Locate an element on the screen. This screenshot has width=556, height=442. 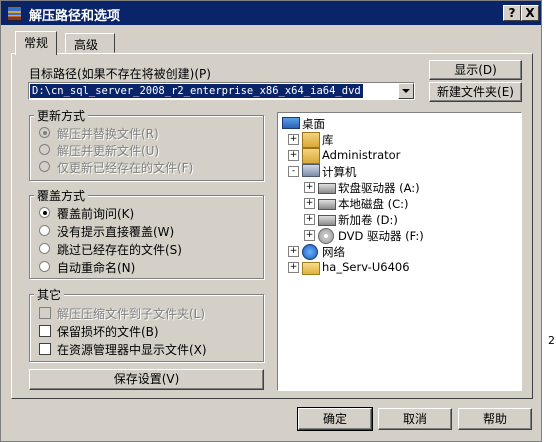
overwrite-option-rename-label: 自动重命名(N) is located at coordinates (96, 268).